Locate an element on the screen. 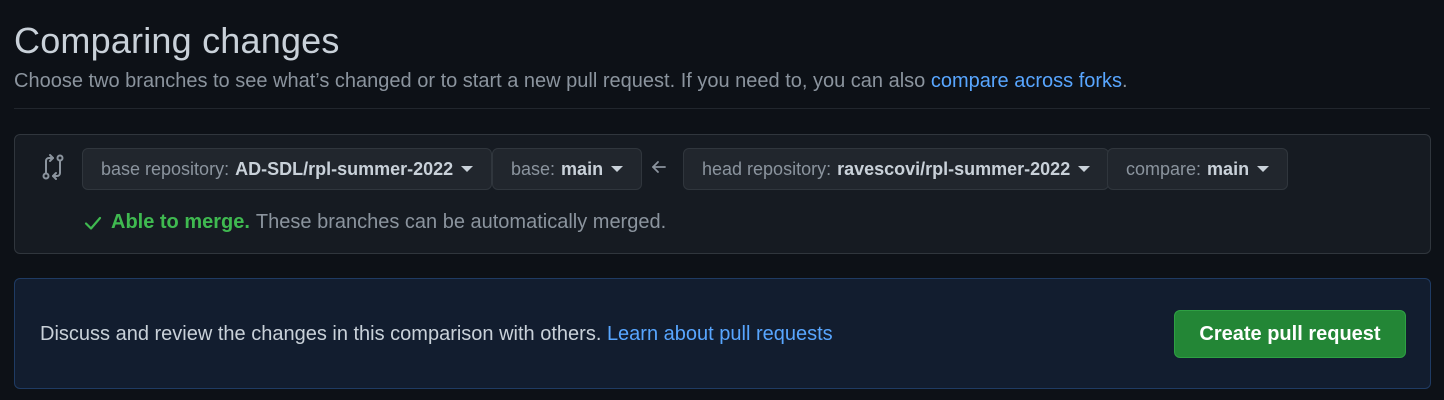 This screenshot has height=400, width=1444. header-divider is located at coordinates (722, 108).